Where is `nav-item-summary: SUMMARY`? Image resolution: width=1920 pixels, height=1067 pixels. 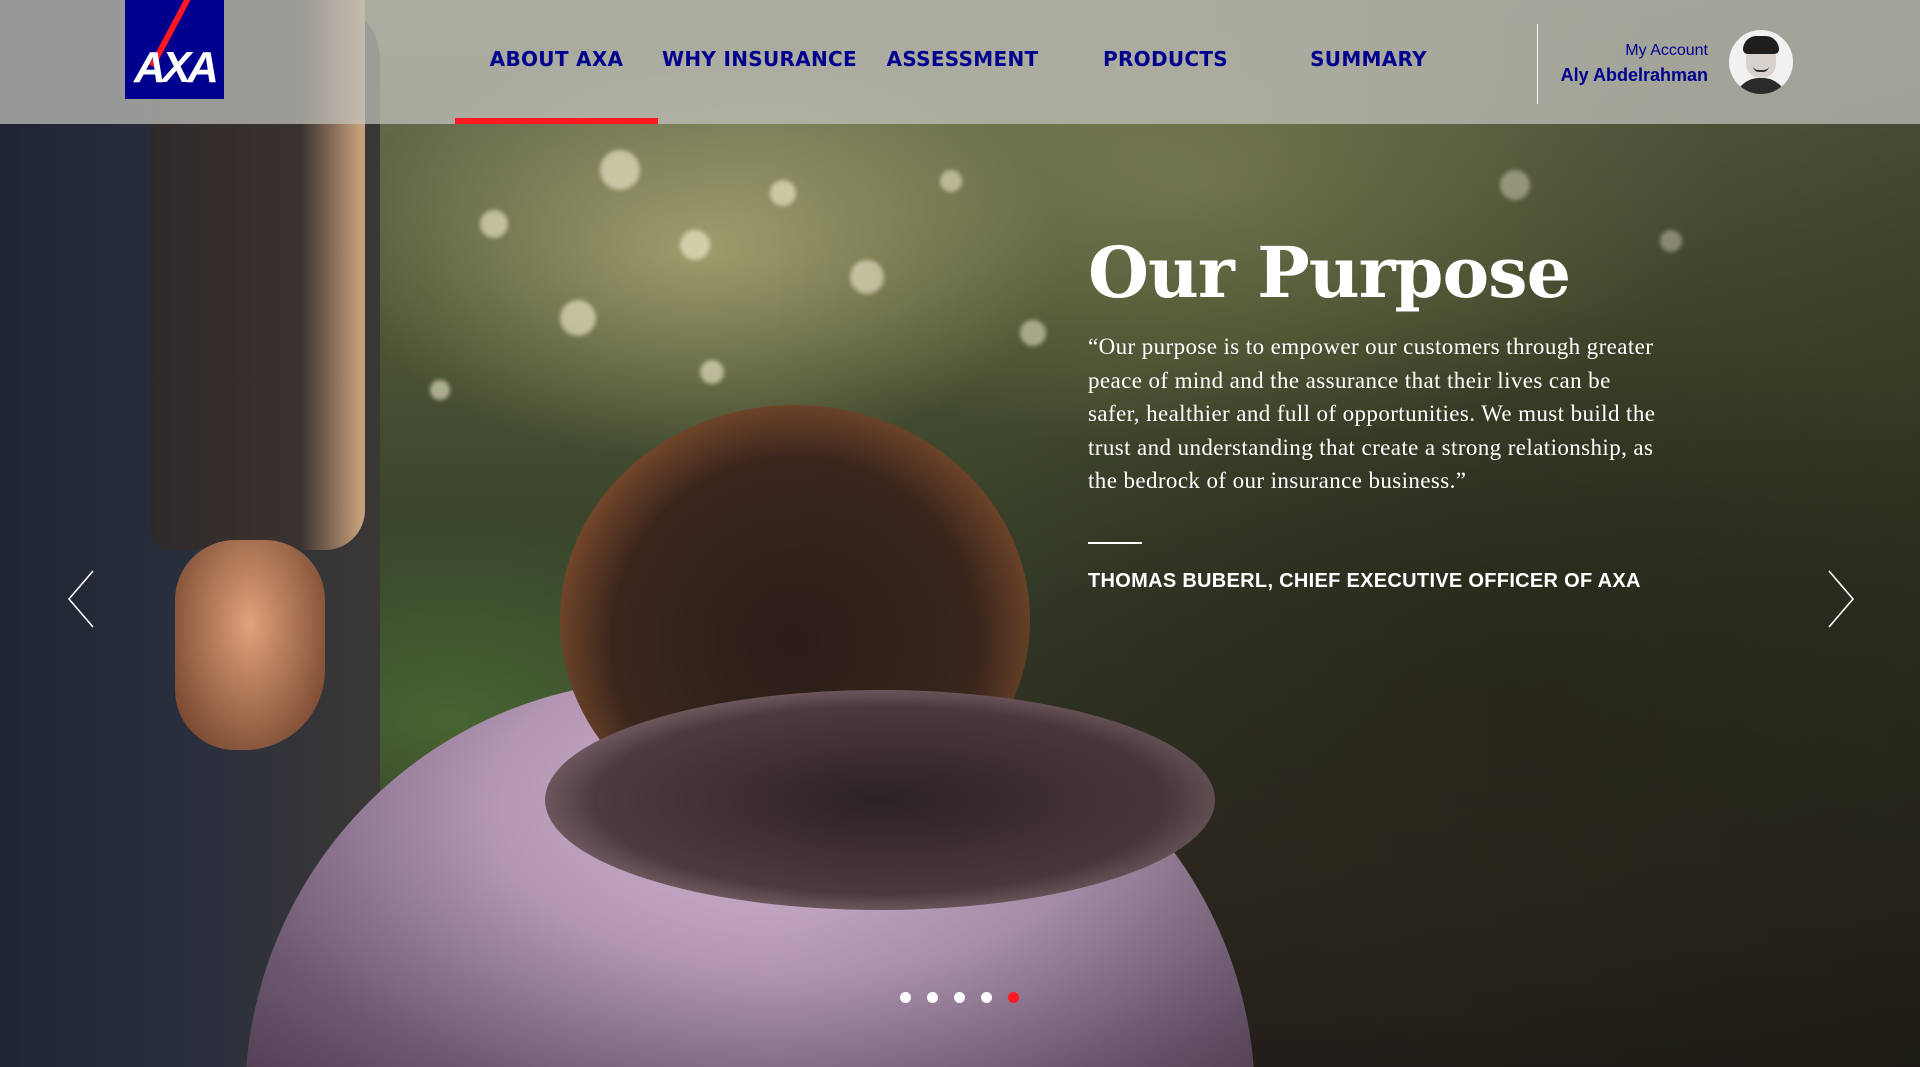
nav-item-summary: SUMMARY is located at coordinates (1368, 62).